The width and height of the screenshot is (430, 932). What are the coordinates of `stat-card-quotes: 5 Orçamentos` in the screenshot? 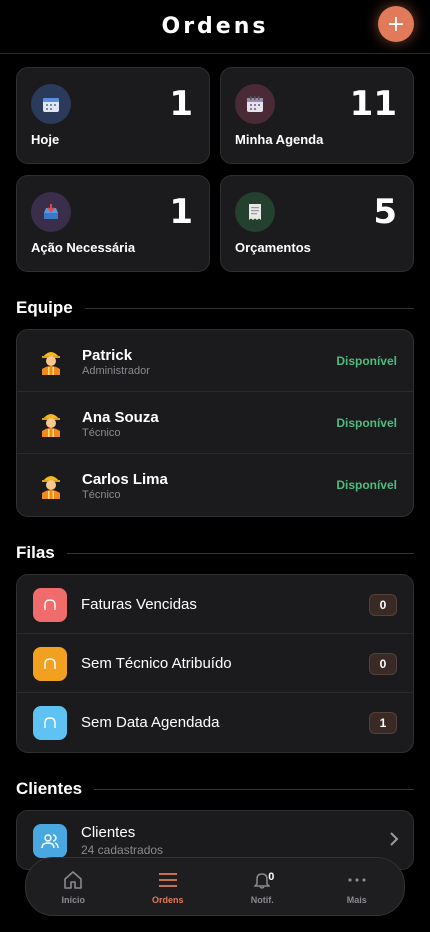 It's located at (317, 223).